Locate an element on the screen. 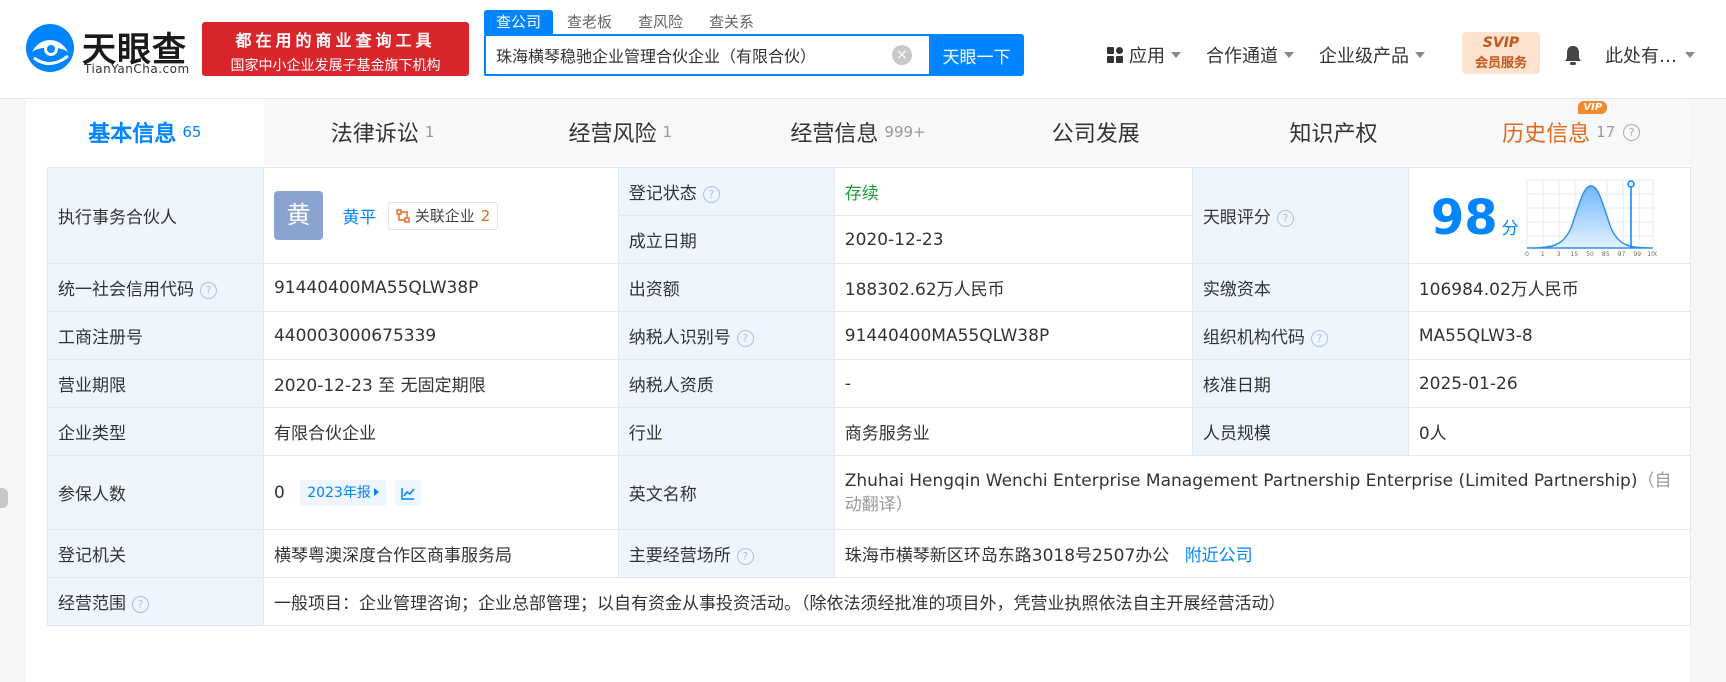  type-value: 有限合伙企业 is located at coordinates (440, 431).